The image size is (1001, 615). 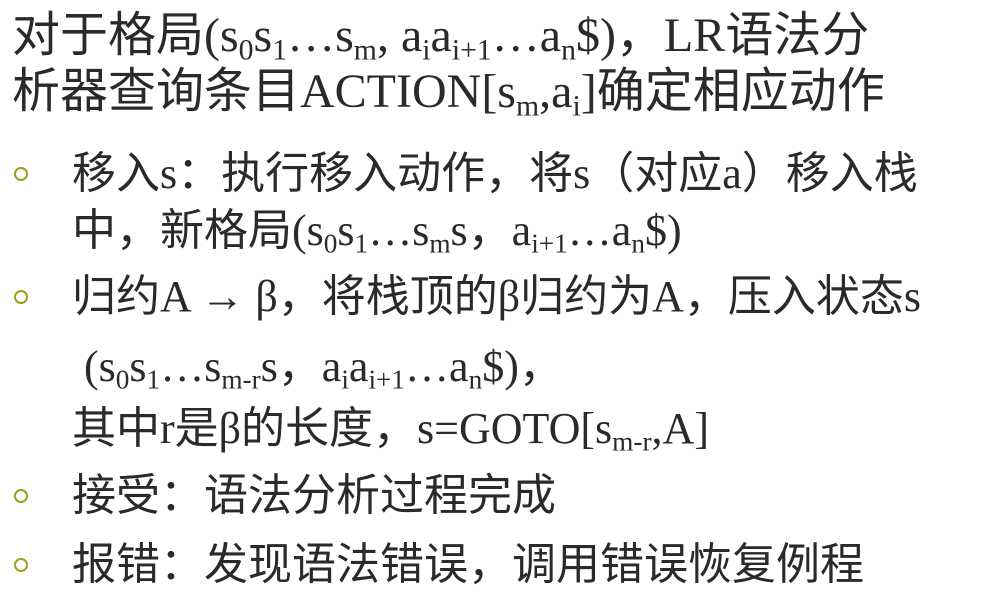 What do you see at coordinates (441, 35) in the screenshot?
I see `intro-text: a` at bounding box center [441, 35].